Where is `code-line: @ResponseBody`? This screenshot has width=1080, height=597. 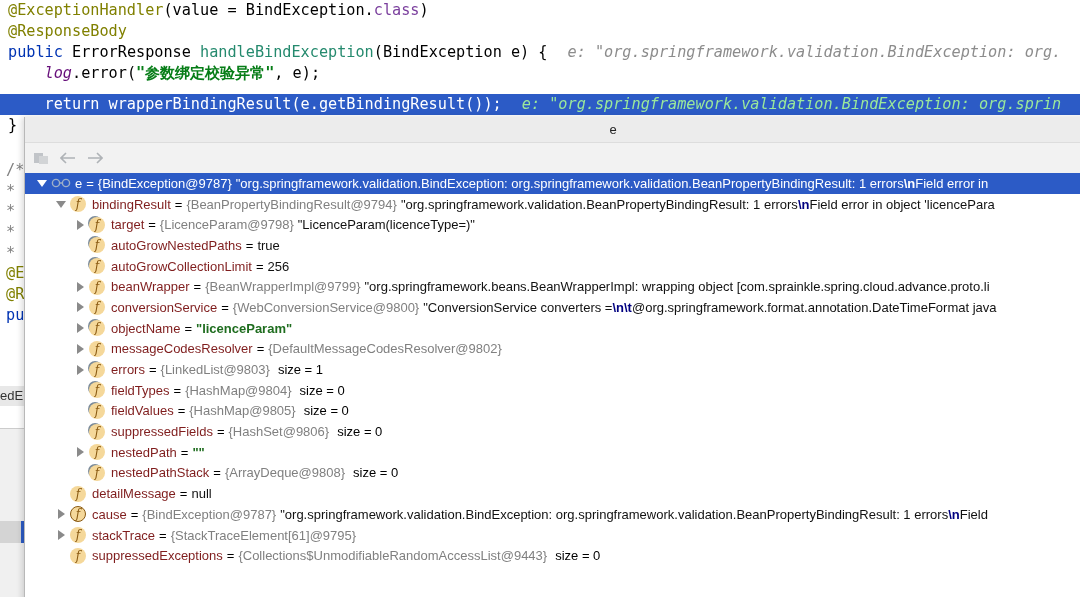
code-line: @ResponseBody is located at coordinates (67, 31).